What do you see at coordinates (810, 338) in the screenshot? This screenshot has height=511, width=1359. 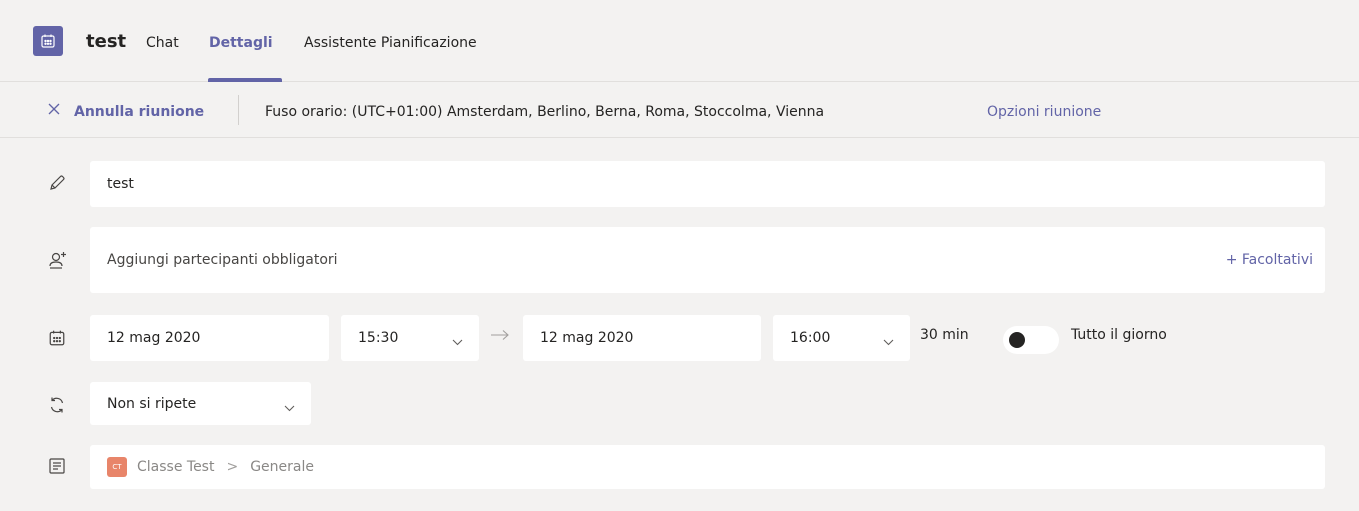 I see `end-time-value: 16:00` at bounding box center [810, 338].